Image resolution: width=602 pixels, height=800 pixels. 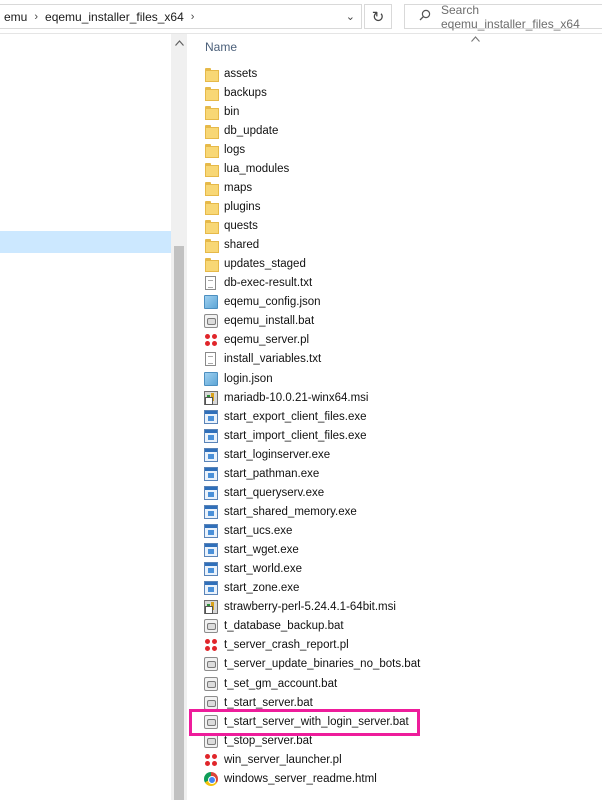 I want to click on nav-scrollbar, so click(x=179, y=417).